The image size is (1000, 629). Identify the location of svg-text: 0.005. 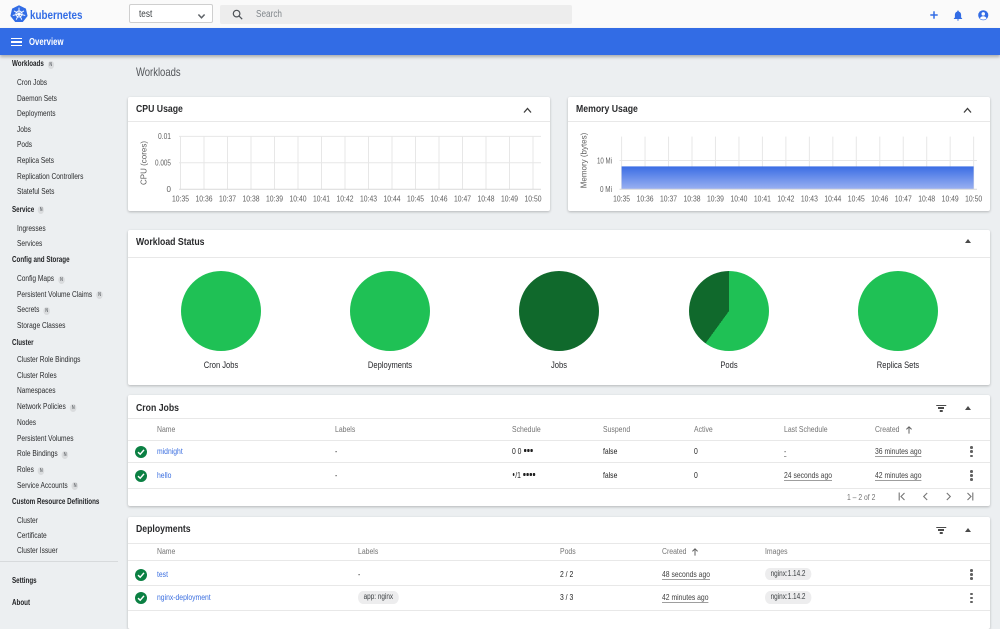
(163, 163).